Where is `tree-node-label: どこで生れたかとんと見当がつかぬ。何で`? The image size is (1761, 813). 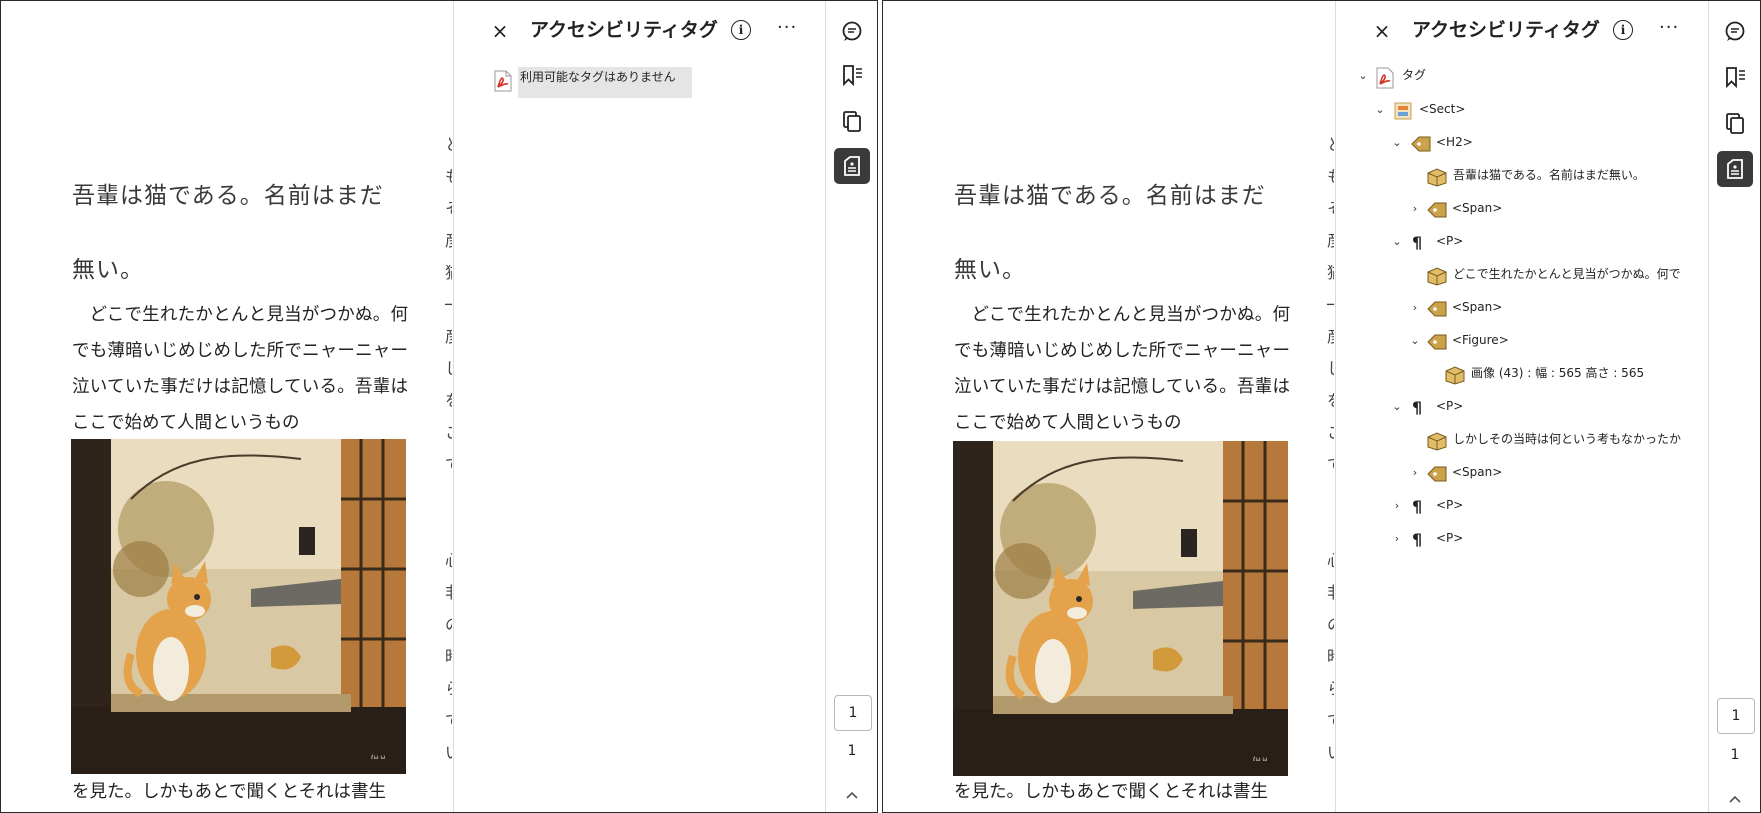
tree-node-label: どこで生れたかとんと見当がつかぬ。何で is located at coordinates (1567, 274).